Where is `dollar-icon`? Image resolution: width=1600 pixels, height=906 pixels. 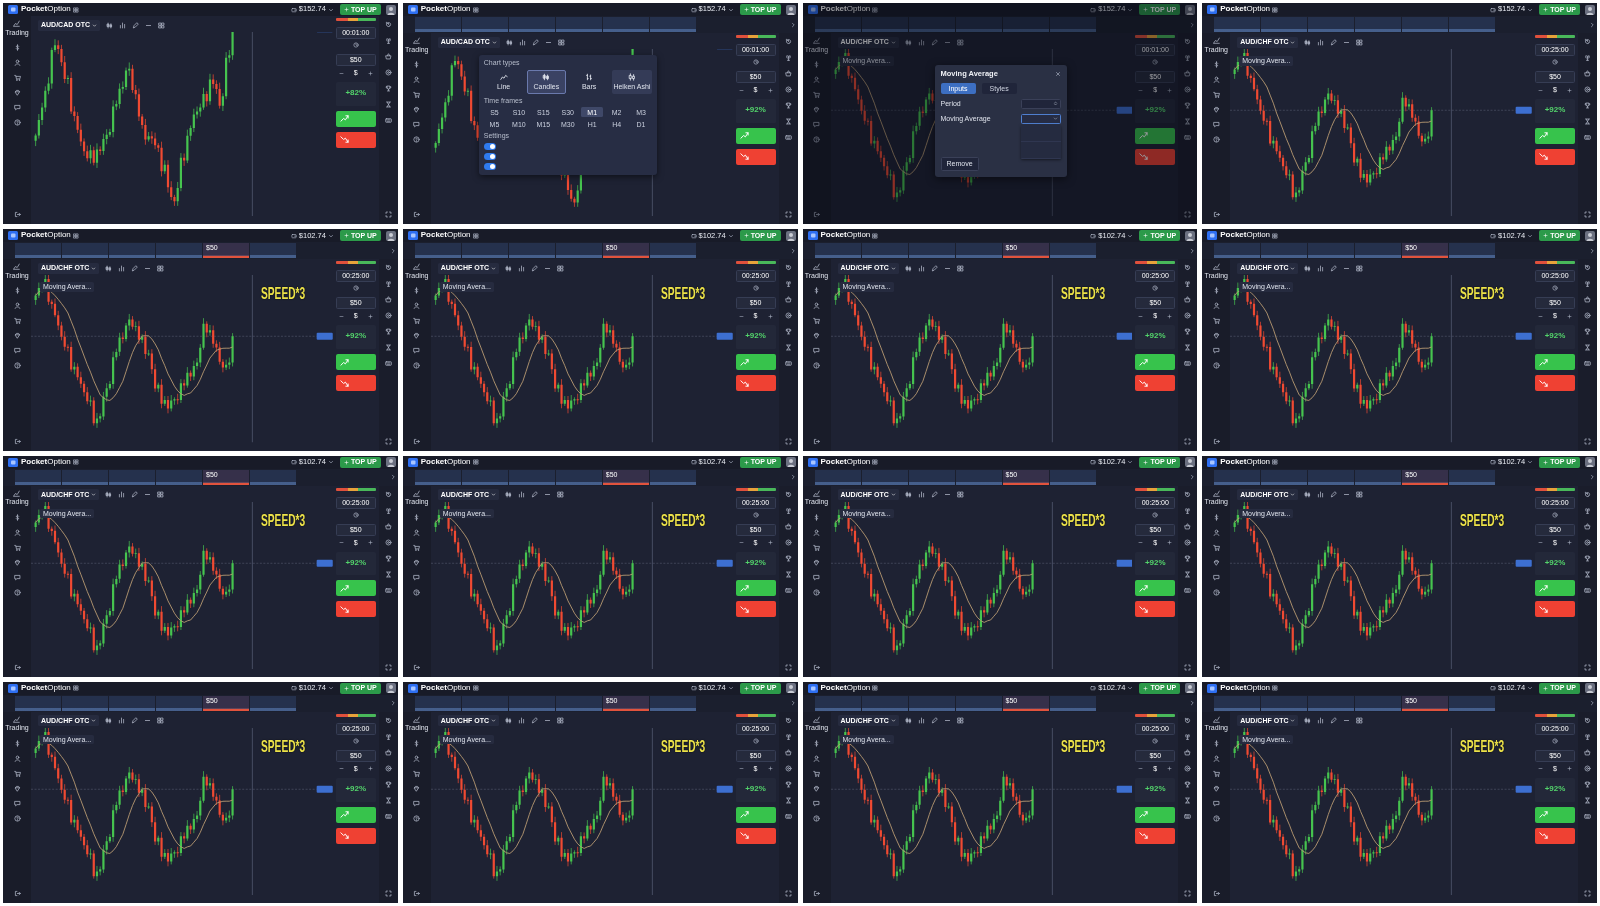
dollar-icon is located at coordinates (17, 291).